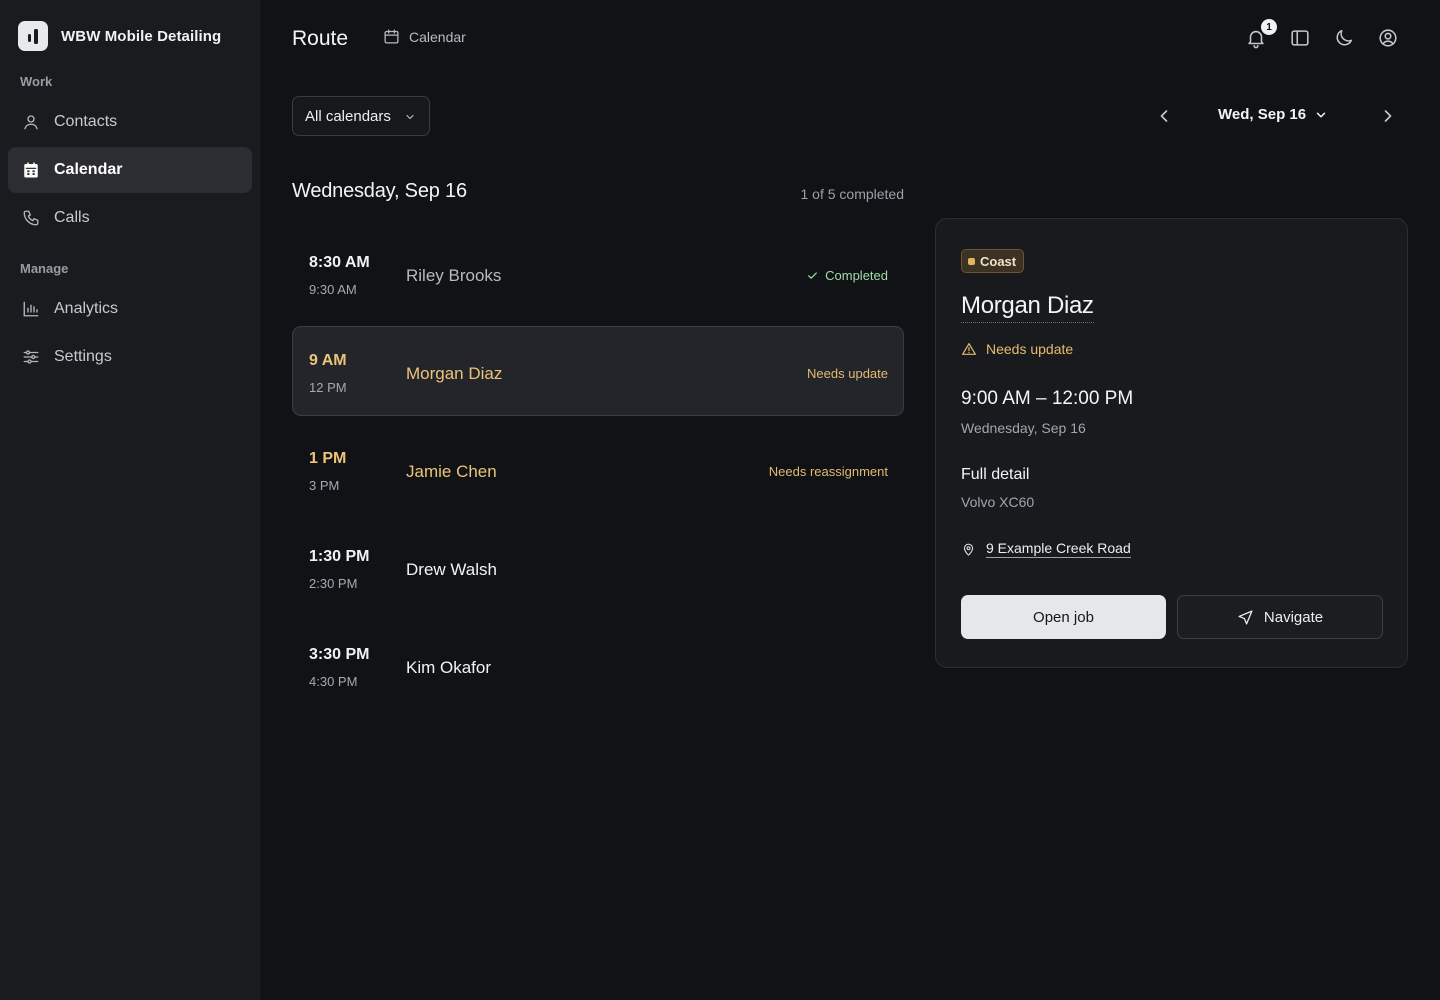 This screenshot has height=1000, width=1440. Describe the element at coordinates (449, 667) in the screenshot. I see `job-customer-name: Kim Okafor` at that location.